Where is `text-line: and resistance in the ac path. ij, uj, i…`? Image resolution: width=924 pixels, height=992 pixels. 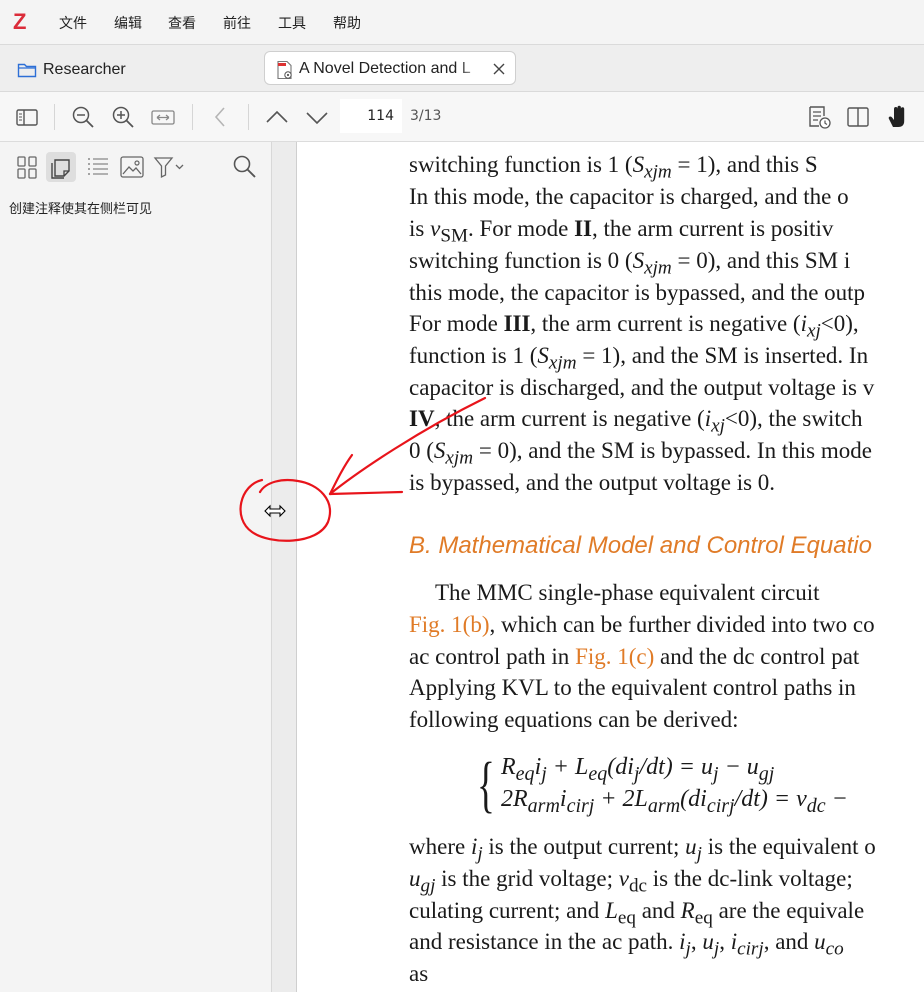 text-line: and resistance in the ac path. ij, uj, i… is located at coordinates (626, 944).